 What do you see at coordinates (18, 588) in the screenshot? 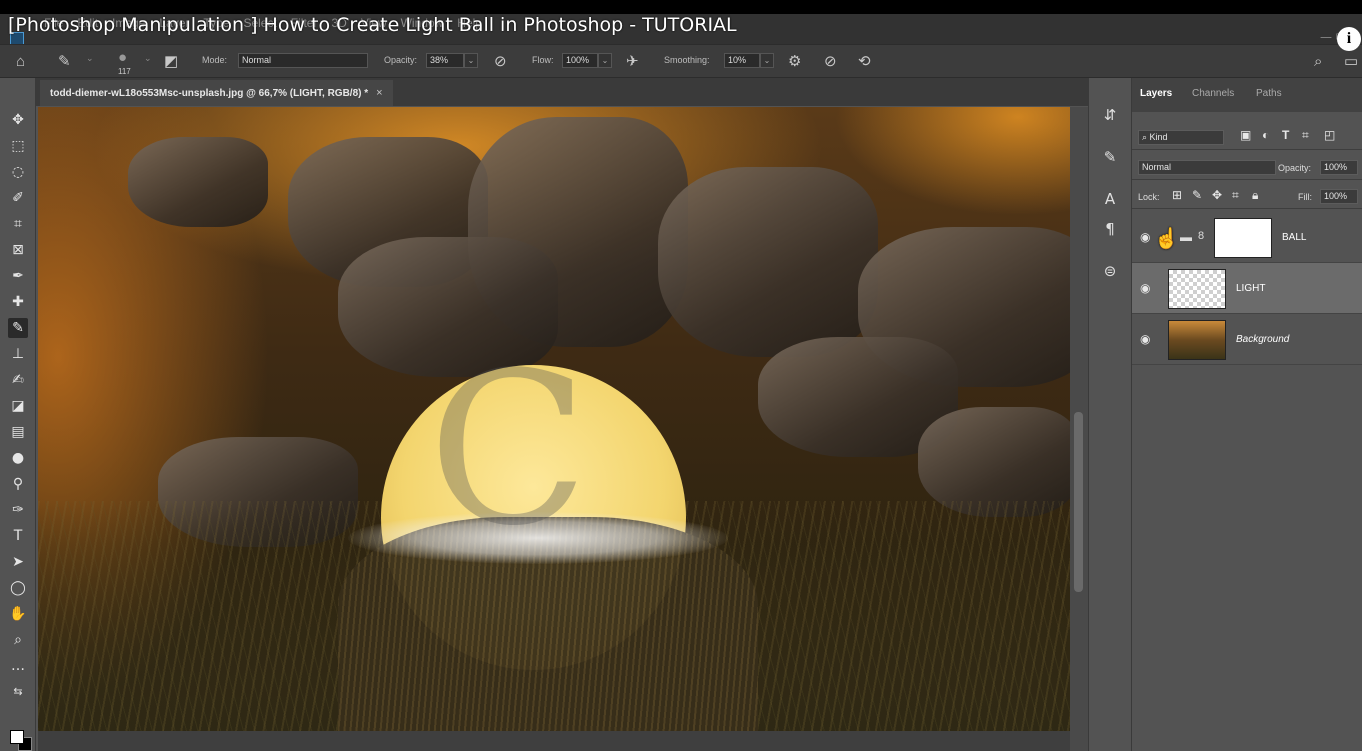
I see `ellipse-tool-icon: ◯` at bounding box center [18, 588].